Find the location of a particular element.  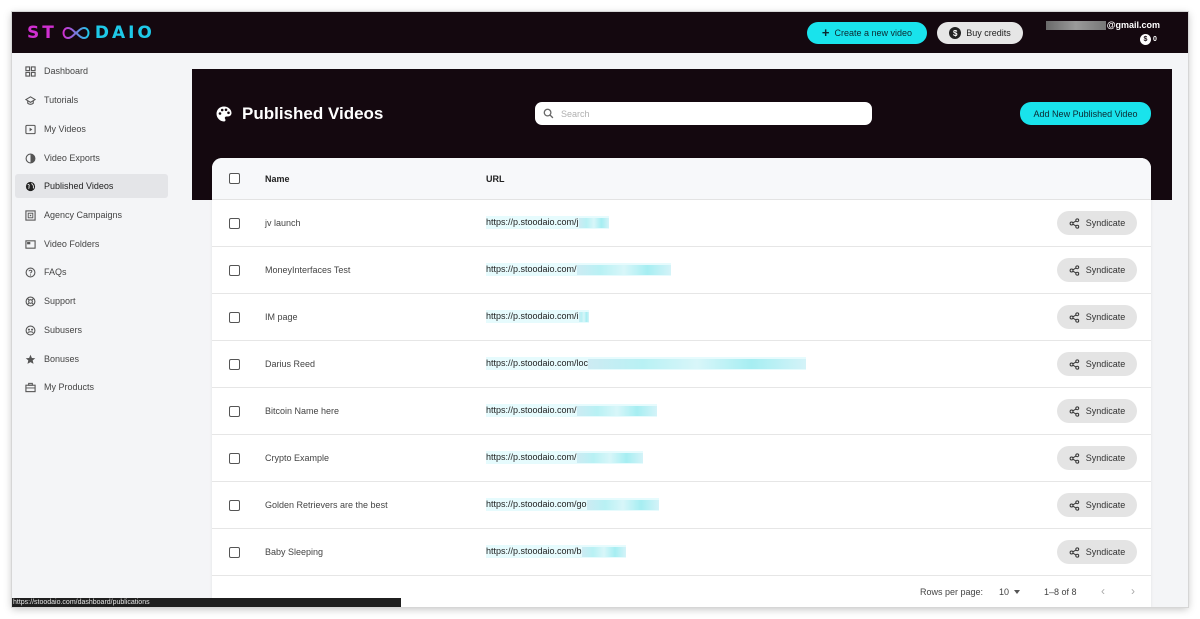

sidebar-item-video-exports: Video Exports is located at coordinates (91, 158).